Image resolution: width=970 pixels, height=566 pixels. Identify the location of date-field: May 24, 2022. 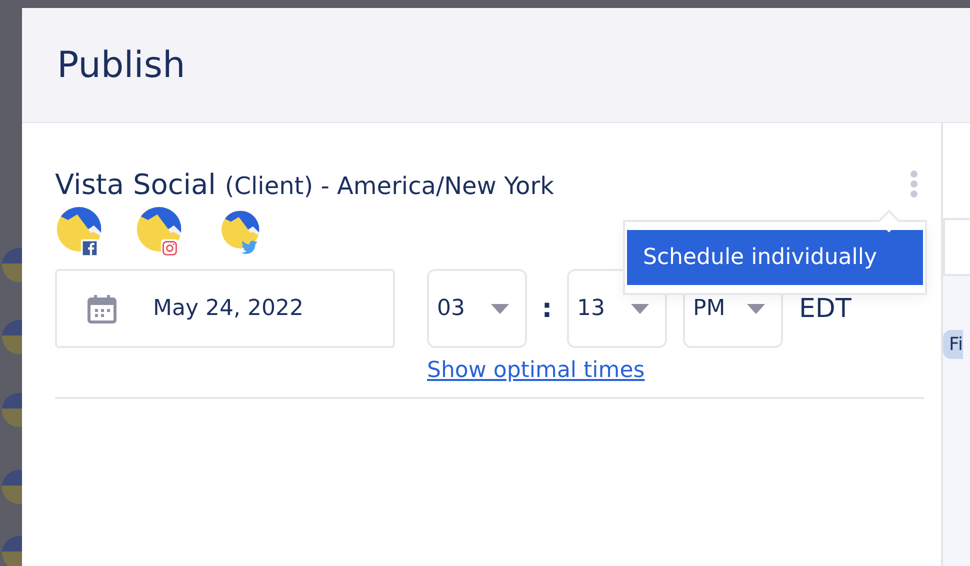
(225, 308).